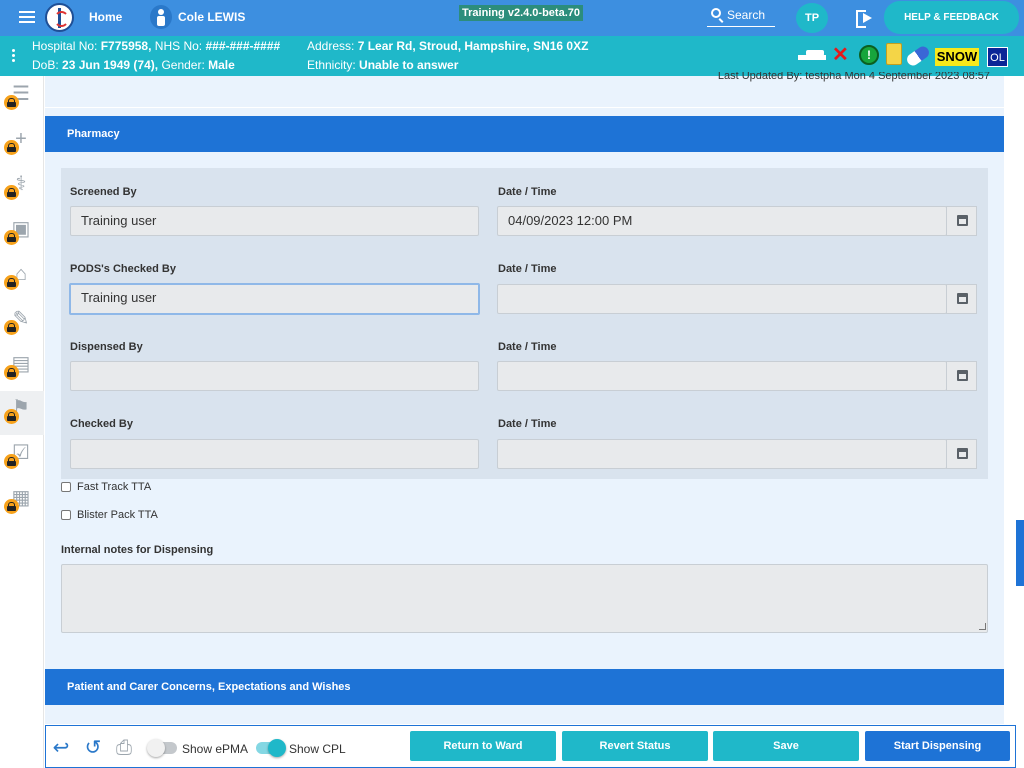 This screenshot has width=1024, height=768. Describe the element at coordinates (123, 269) in the screenshot. I see `pods-checked-by-label: PODS's Checked By` at that location.